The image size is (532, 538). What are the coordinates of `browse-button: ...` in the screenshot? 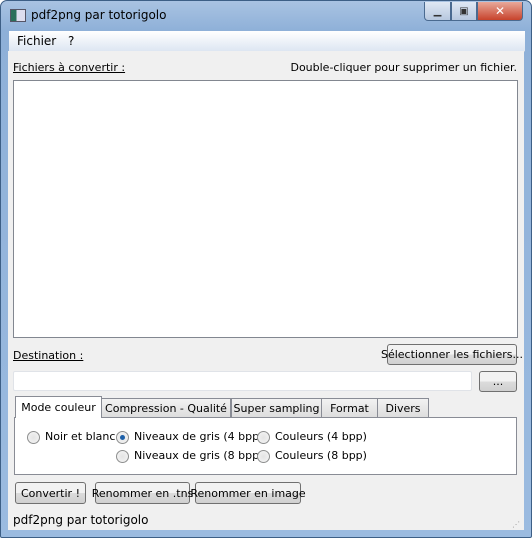 It's located at (498, 381).